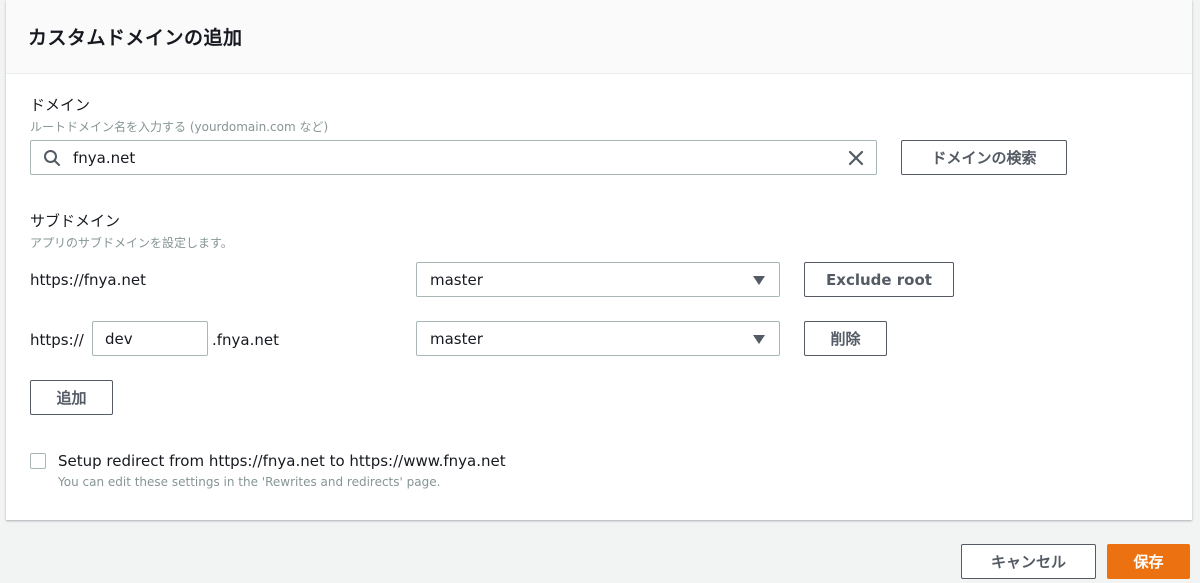  What do you see at coordinates (71, 397) in the screenshot?
I see `add-subdomain-button: 追加` at bounding box center [71, 397].